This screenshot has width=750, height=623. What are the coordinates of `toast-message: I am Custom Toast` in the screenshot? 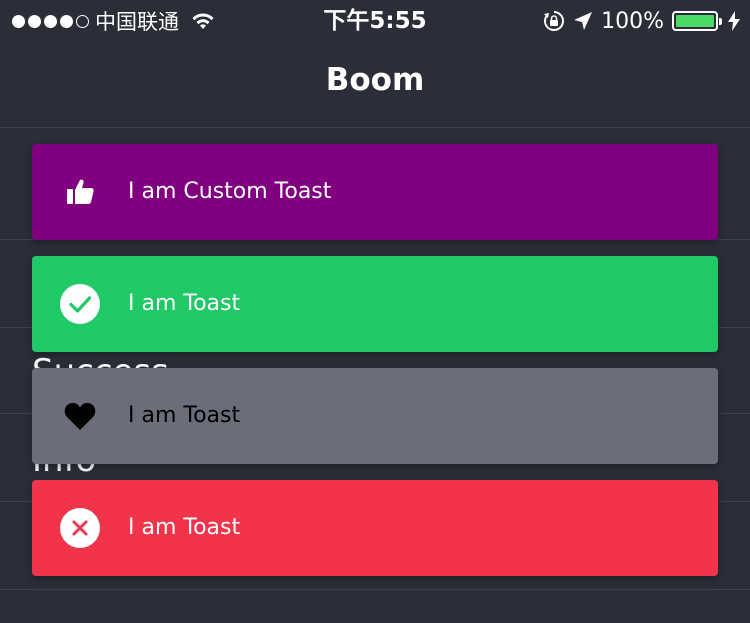 It's located at (230, 191).